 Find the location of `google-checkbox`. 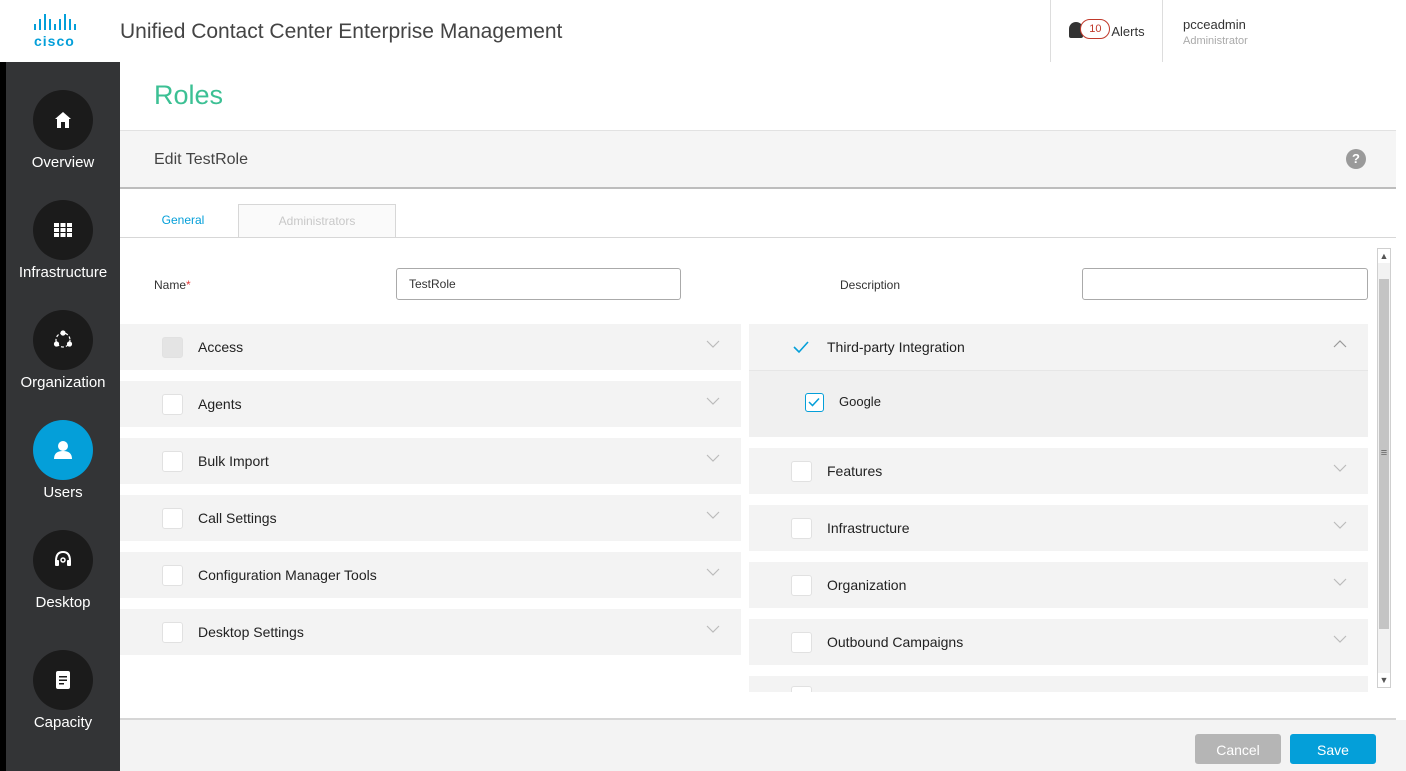

google-checkbox is located at coordinates (814, 402).